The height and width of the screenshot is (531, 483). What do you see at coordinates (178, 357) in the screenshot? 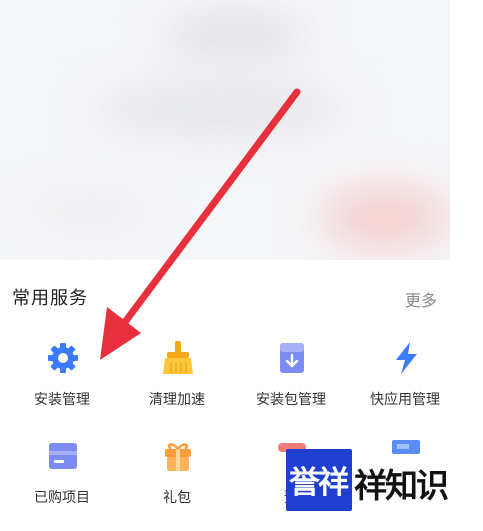
I see `broom-icon` at bounding box center [178, 357].